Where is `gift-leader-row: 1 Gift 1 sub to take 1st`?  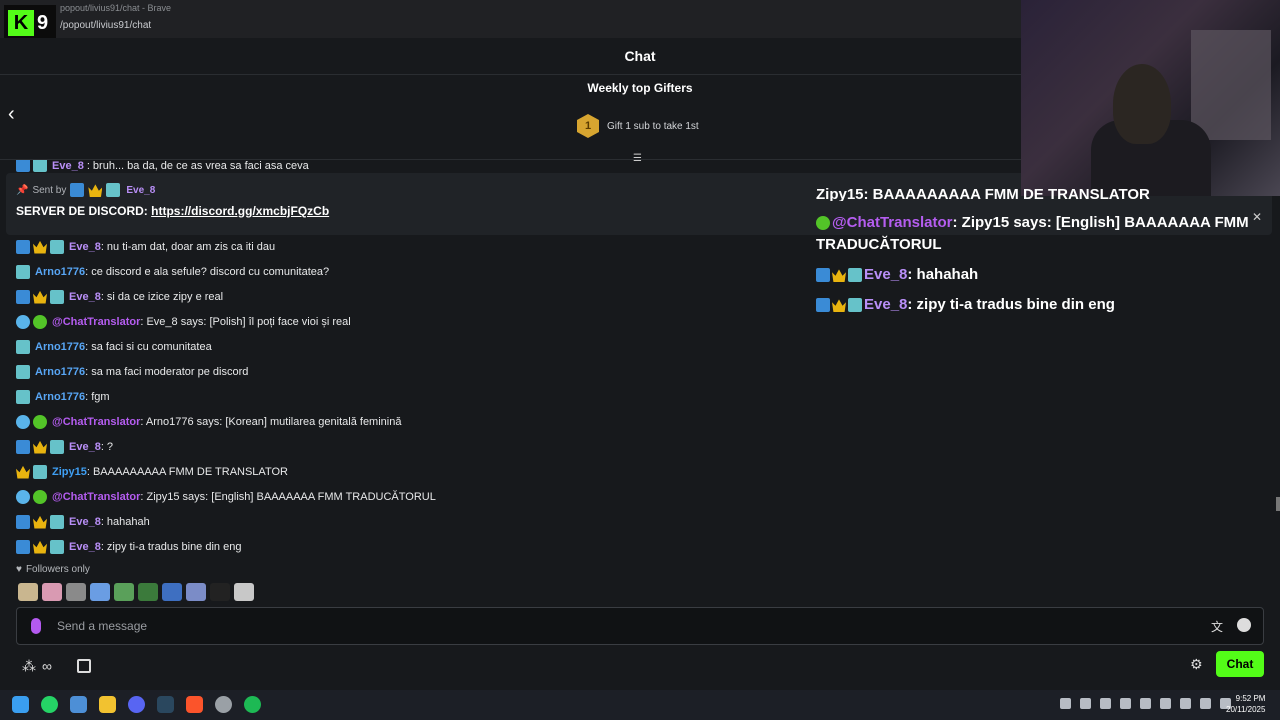
gift-leader-row: 1 Gift 1 sub to take 1st is located at coordinates (638, 126).